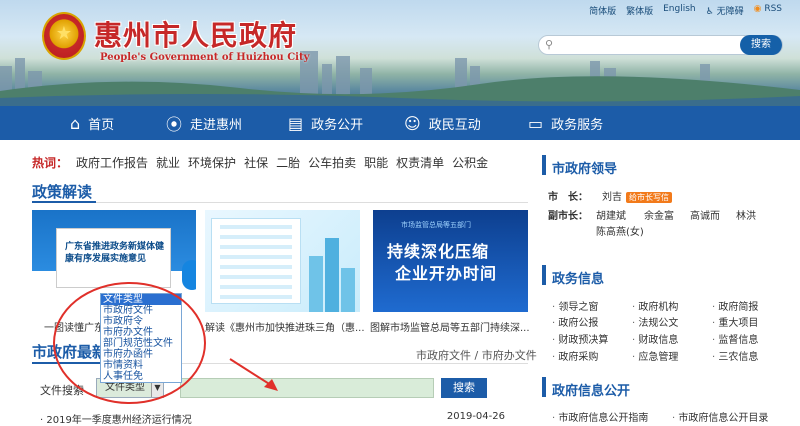 This screenshot has width=800, height=426. I want to click on link-traditional: 繁体版, so click(639, 10).